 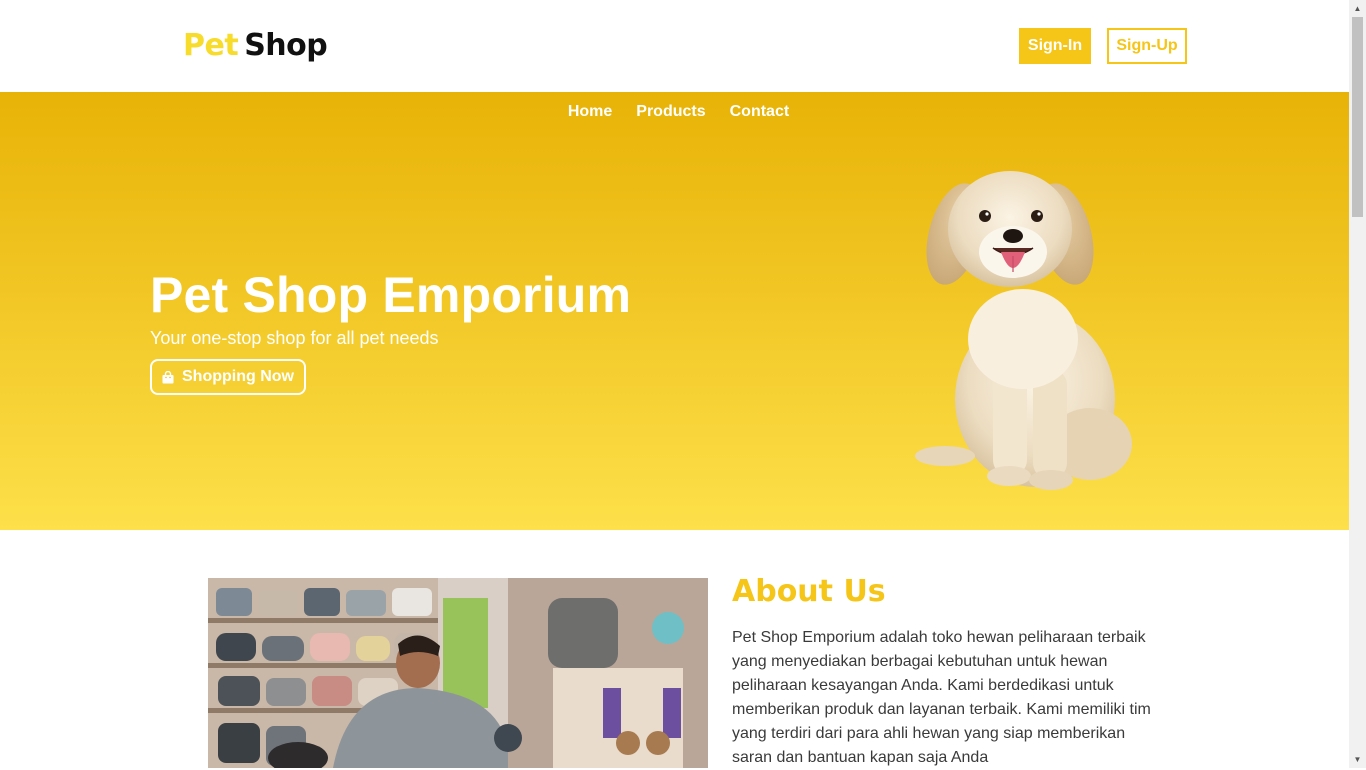 I want to click on about-title: About Us, so click(x=809, y=591).